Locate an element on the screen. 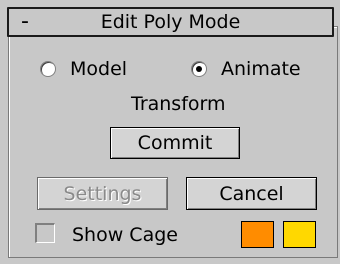  animate-radio: Animate is located at coordinates (246, 69).